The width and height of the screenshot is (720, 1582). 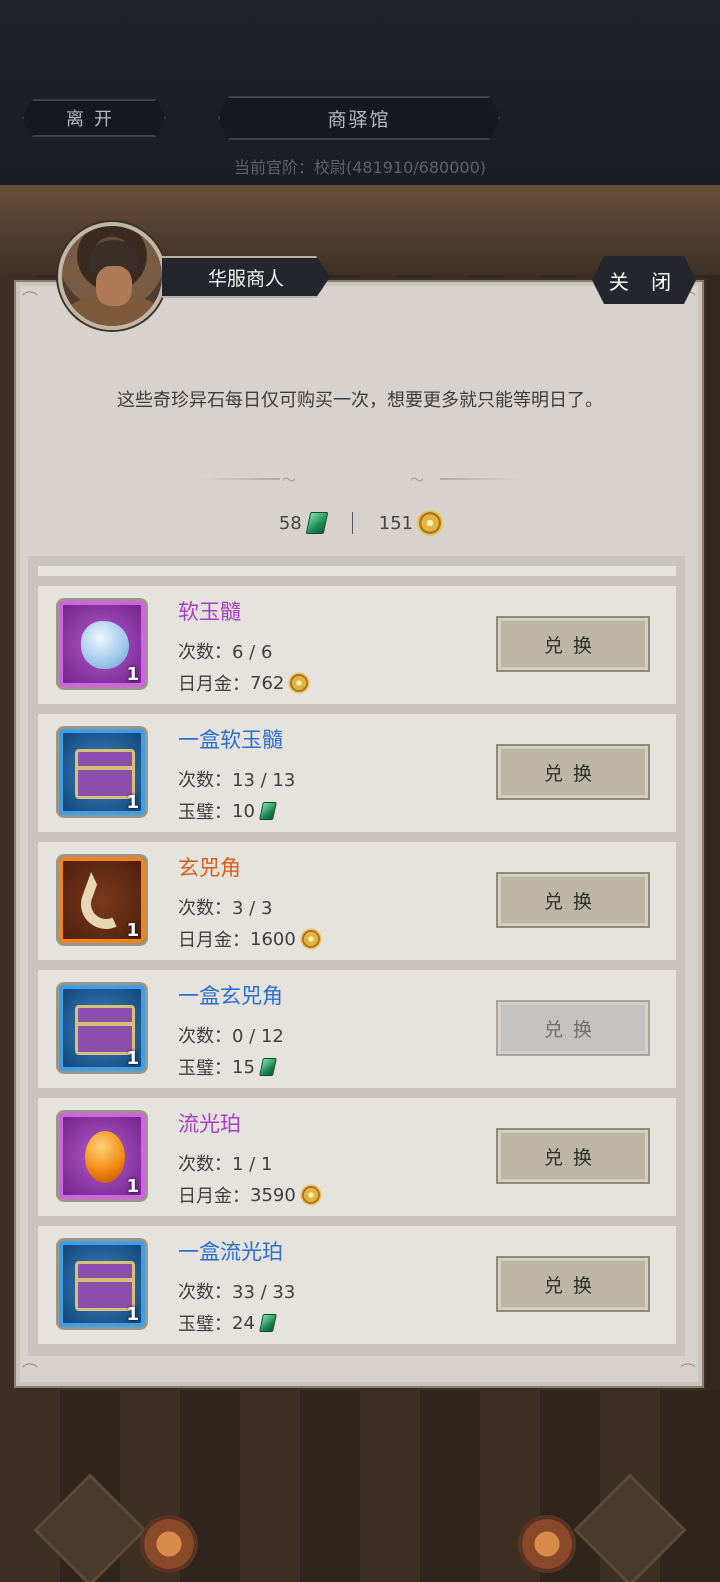 I want to click on page-title: 商驿馆, so click(x=359, y=118).